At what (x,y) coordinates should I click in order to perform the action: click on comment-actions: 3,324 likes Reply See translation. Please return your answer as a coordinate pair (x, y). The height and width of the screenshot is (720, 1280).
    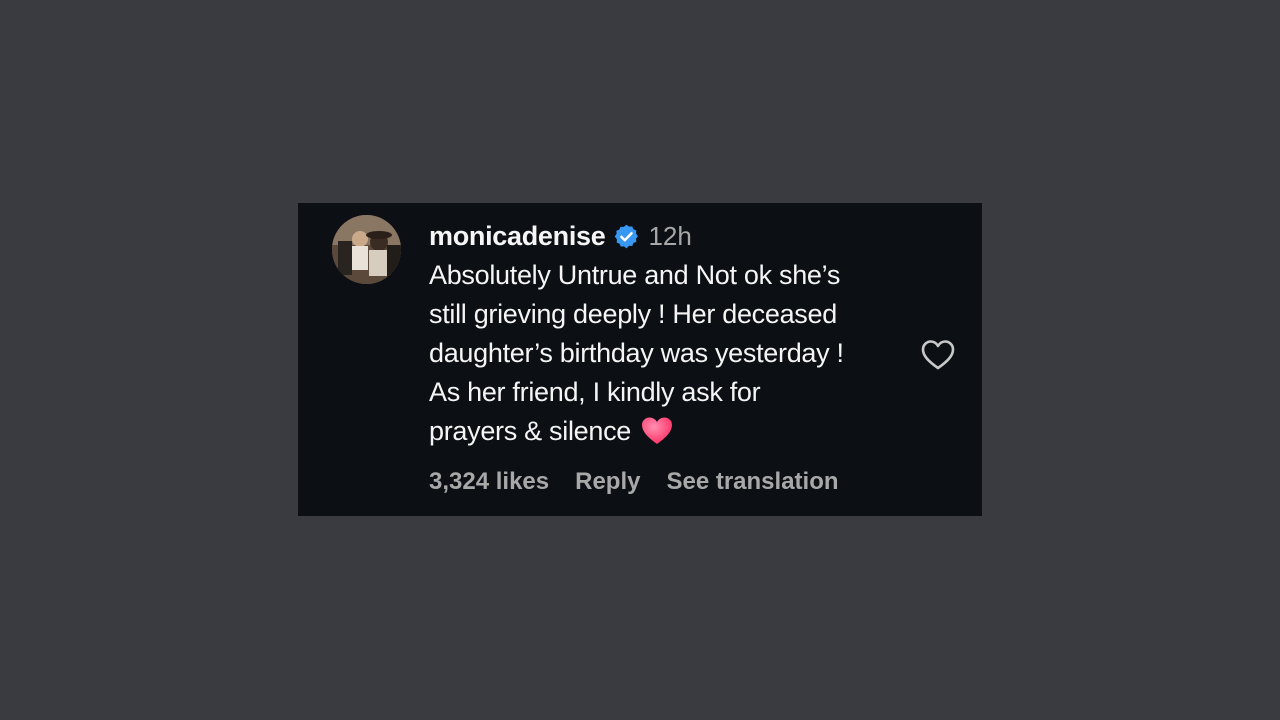
    Looking at the image, I should click on (647, 482).